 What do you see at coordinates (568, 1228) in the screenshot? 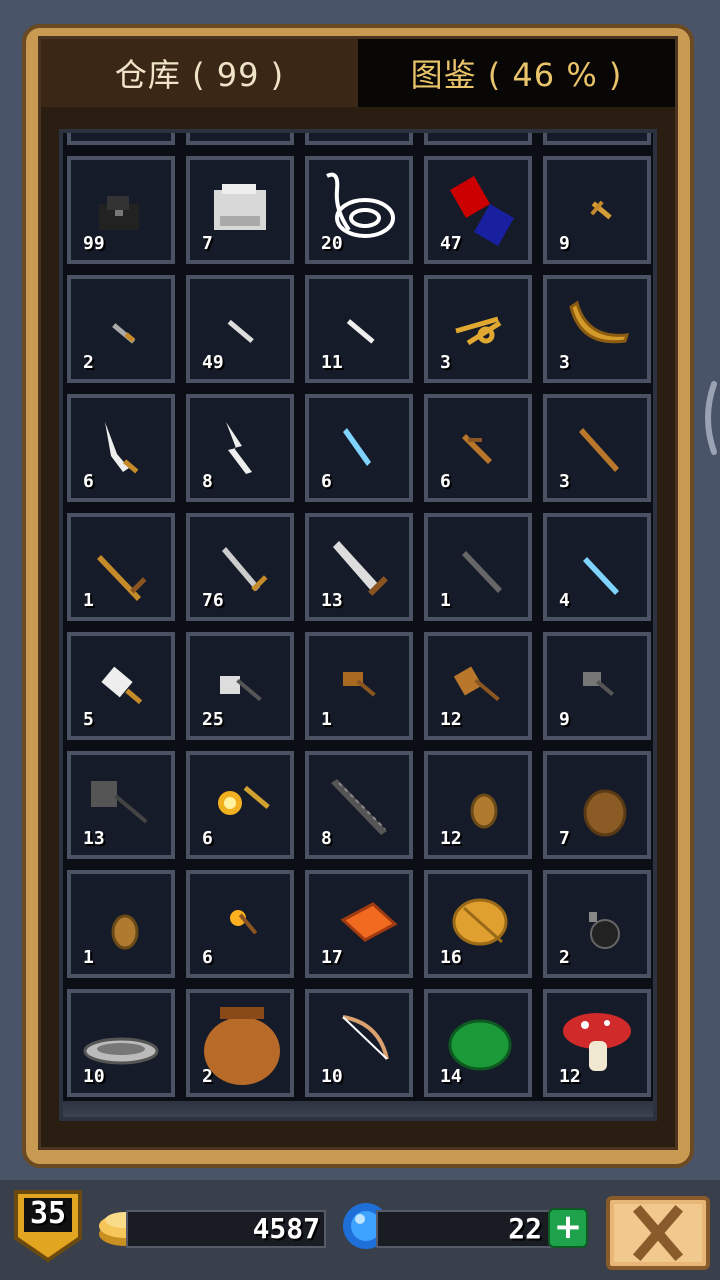
I see `add-gem-button: +` at bounding box center [568, 1228].